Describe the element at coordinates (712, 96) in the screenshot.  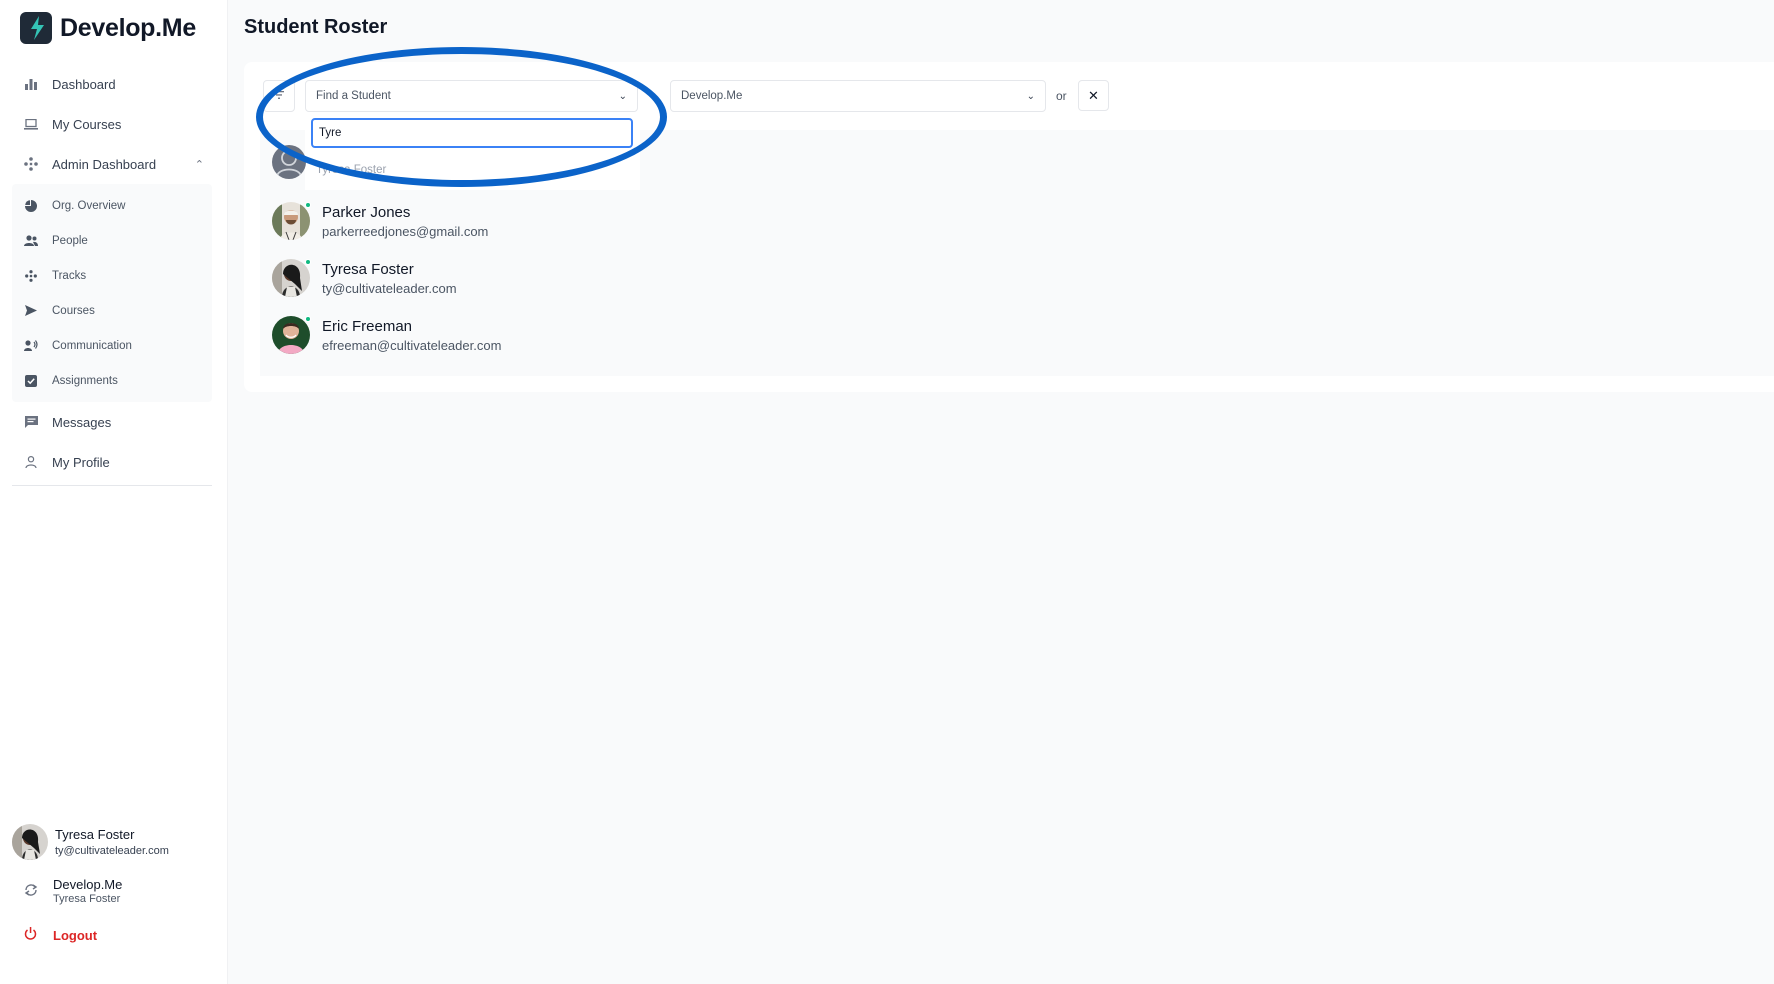
I see `org-select-value: Develop.Me` at that location.